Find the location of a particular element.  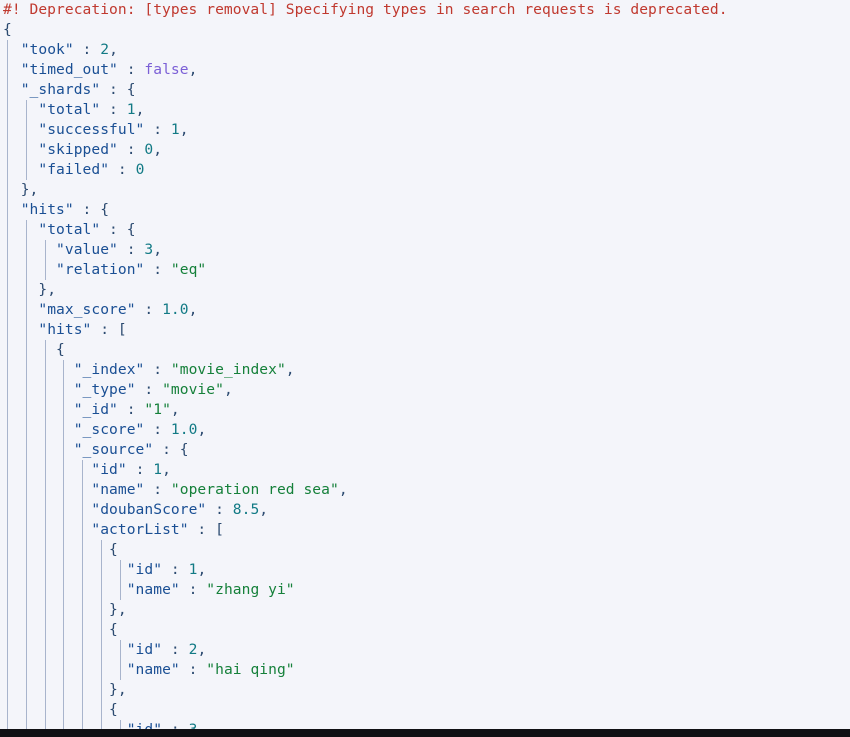

code-line: "took" : 2, is located at coordinates (425, 50).